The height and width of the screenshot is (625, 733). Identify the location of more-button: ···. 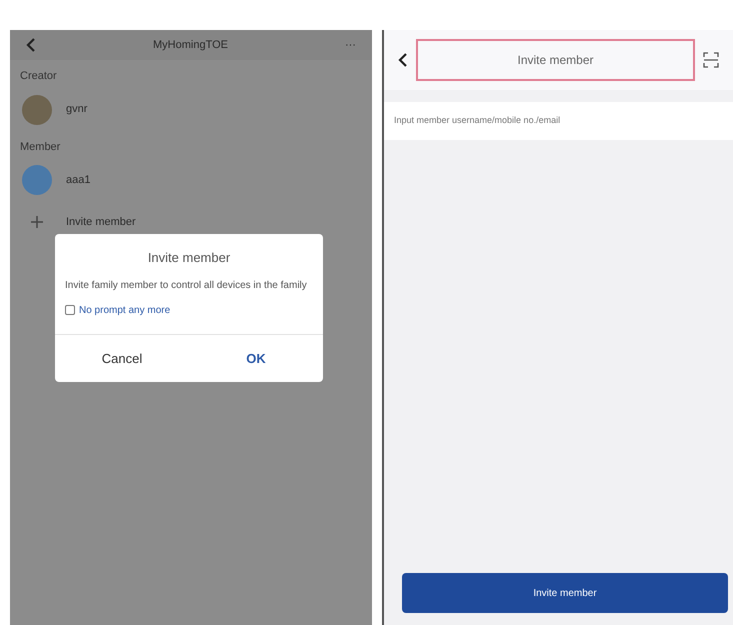
(350, 45).